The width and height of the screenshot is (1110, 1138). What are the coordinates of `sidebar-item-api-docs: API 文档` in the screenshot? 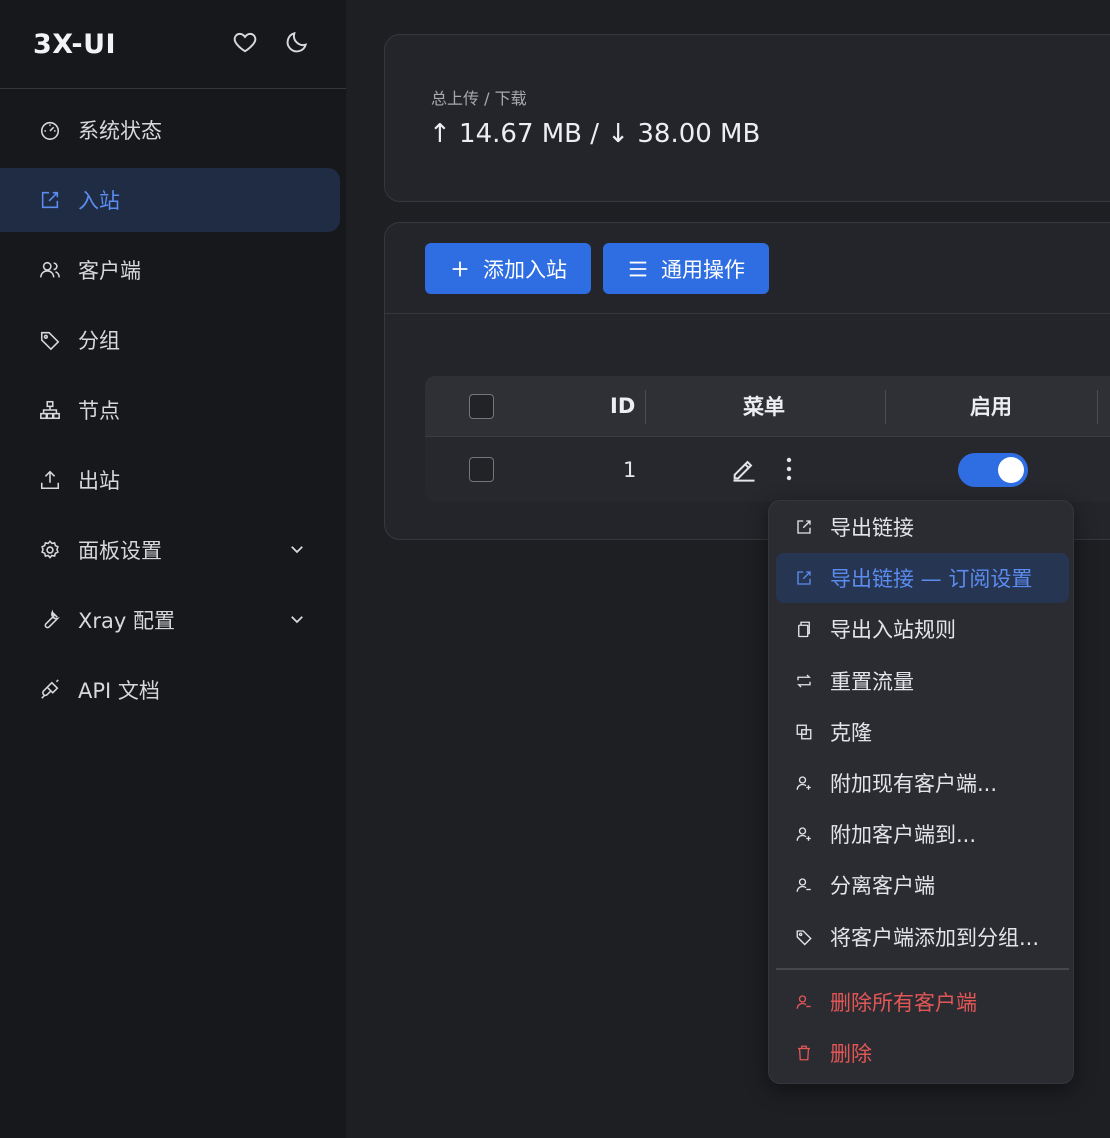 It's located at (170, 690).